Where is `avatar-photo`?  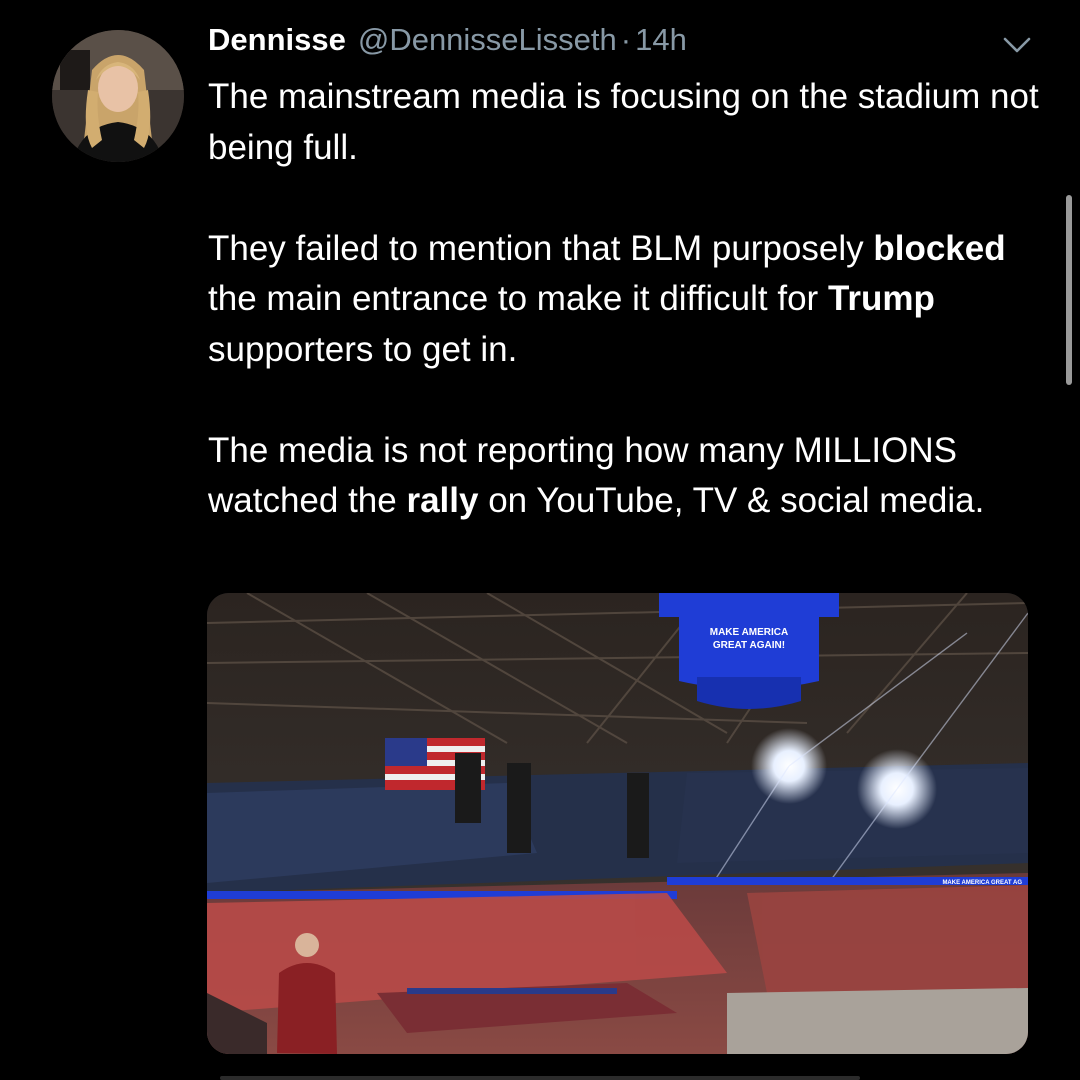
avatar-photo is located at coordinates (118, 96).